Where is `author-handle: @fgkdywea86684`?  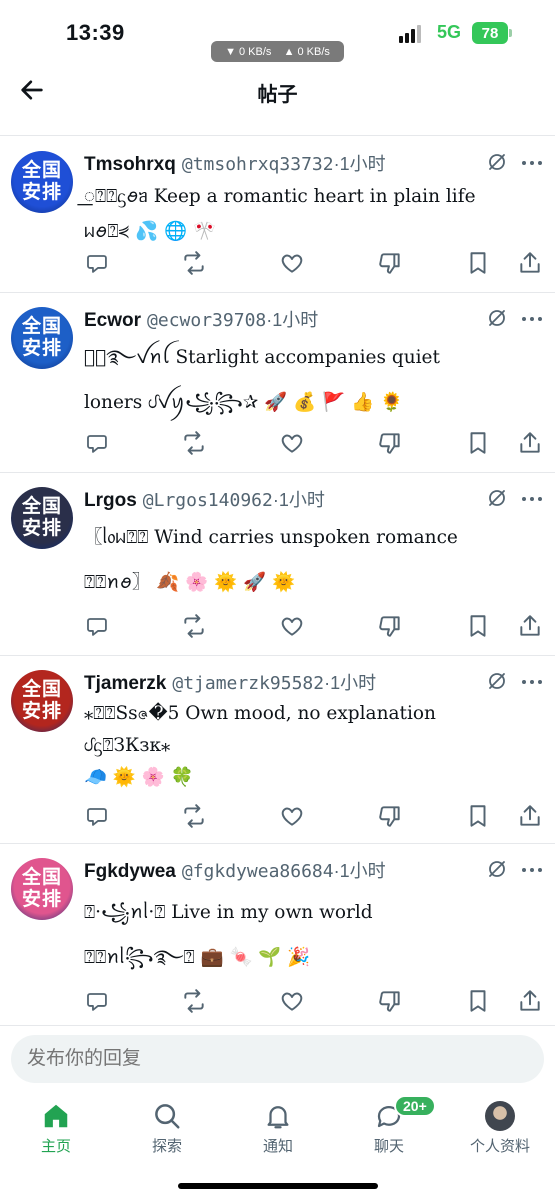 author-handle: @fgkdywea86684 is located at coordinates (258, 871).